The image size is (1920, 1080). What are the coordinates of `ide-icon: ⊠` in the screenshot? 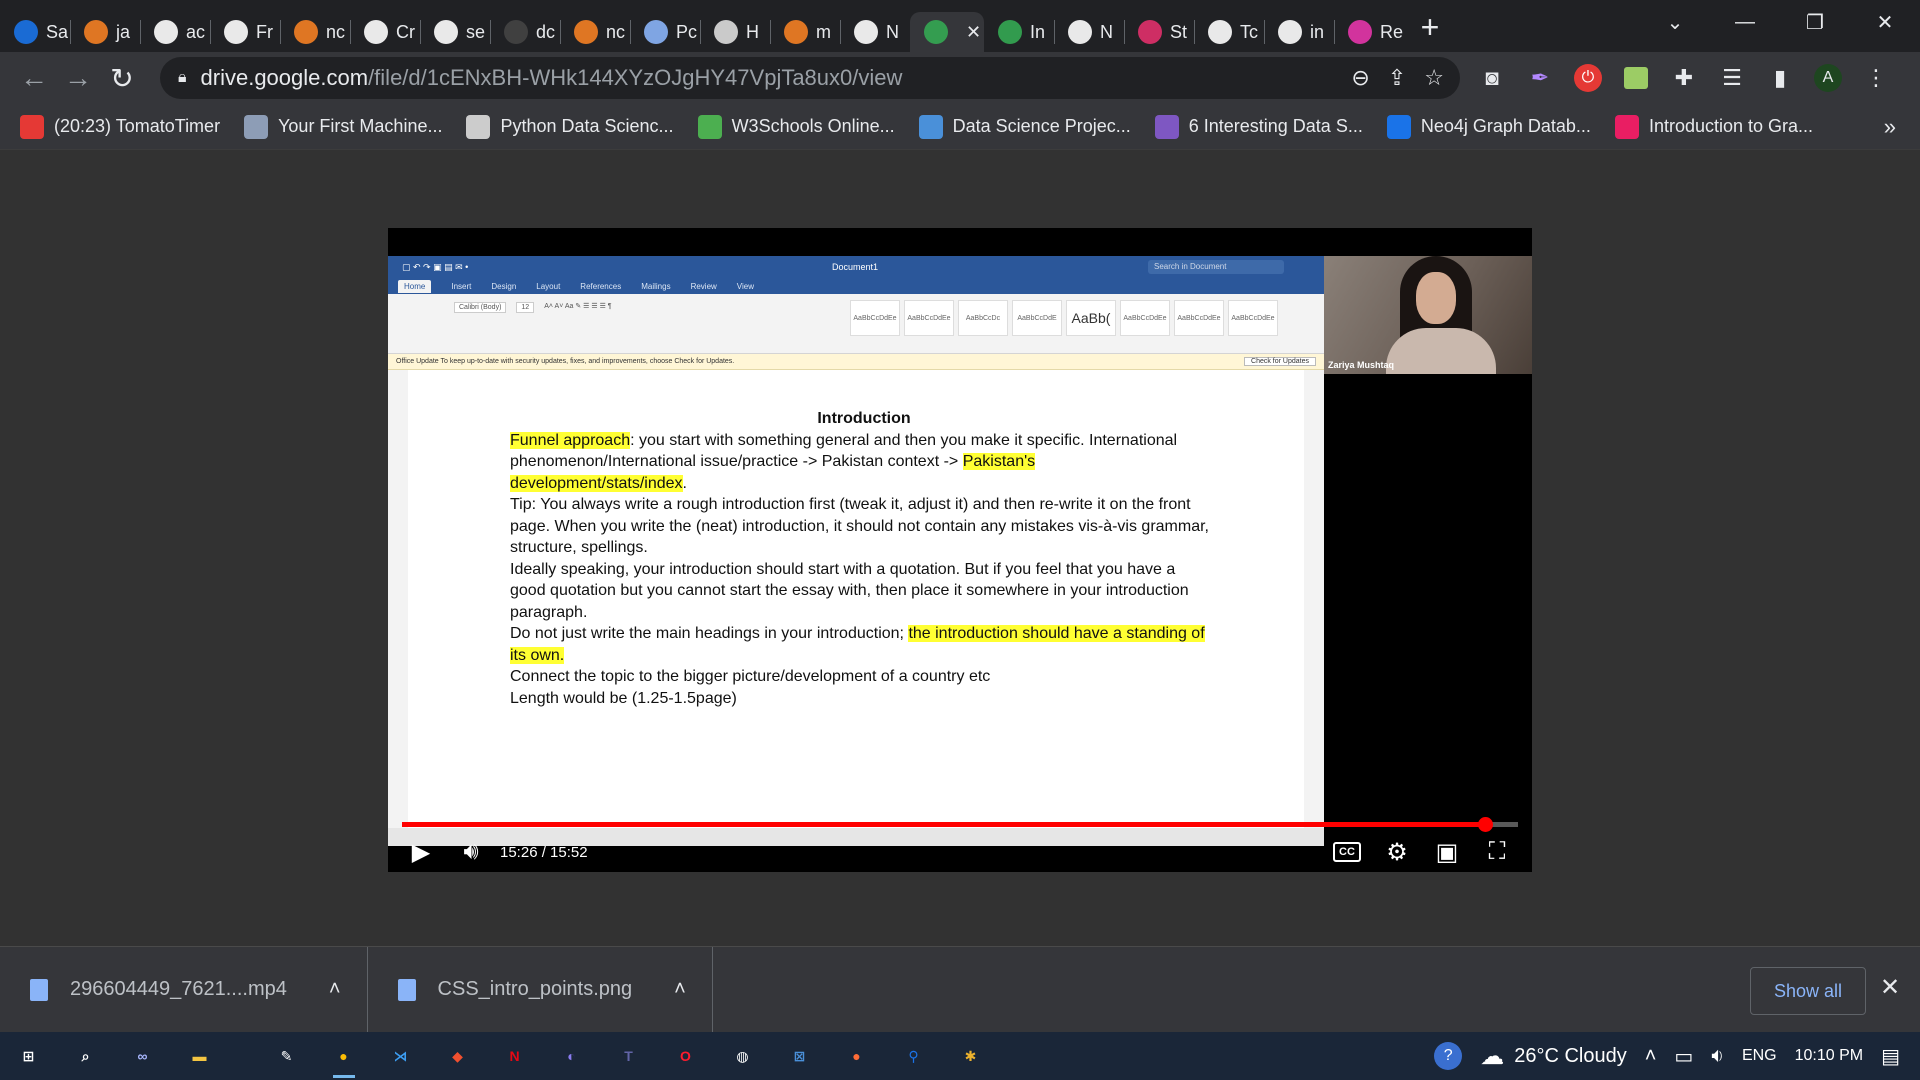 It's located at (799, 1056).